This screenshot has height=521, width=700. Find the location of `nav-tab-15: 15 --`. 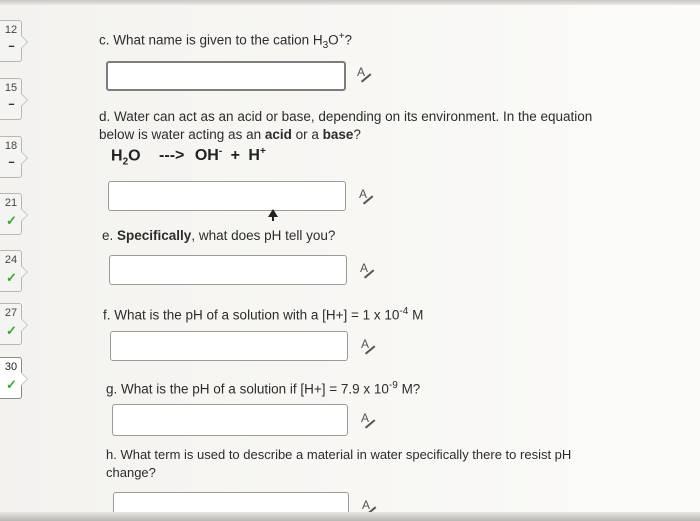

nav-tab-15: 15 -- is located at coordinates (14, 99).